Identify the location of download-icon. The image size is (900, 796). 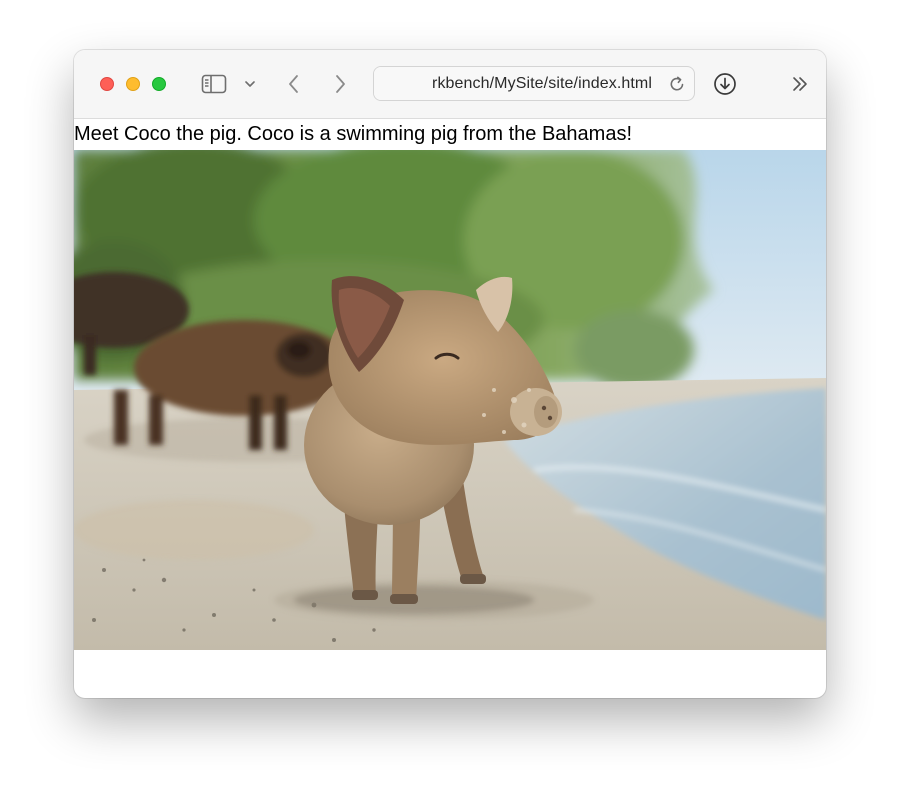
(725, 84).